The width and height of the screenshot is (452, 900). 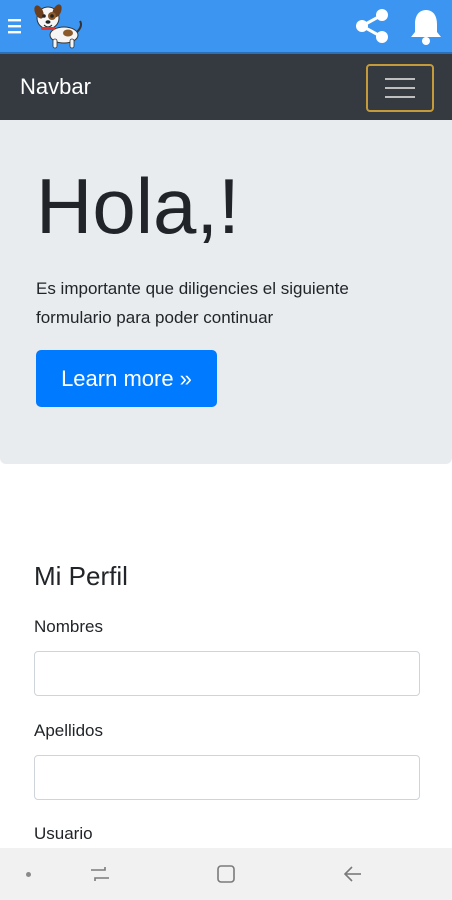 What do you see at coordinates (63, 833) in the screenshot?
I see `usuario-label: Usuario` at bounding box center [63, 833].